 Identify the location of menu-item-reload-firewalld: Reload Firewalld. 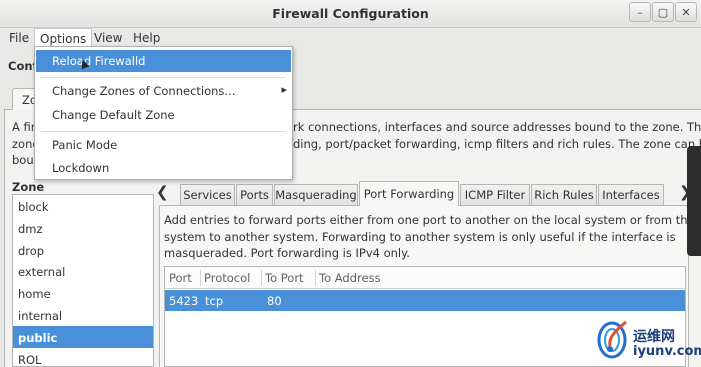
(163, 61).